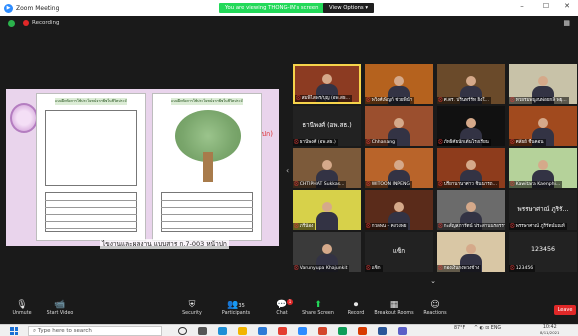 This screenshot has width=578, height=336. I want to click on chat-button: 💬 1 Chat, so click(282, 307).